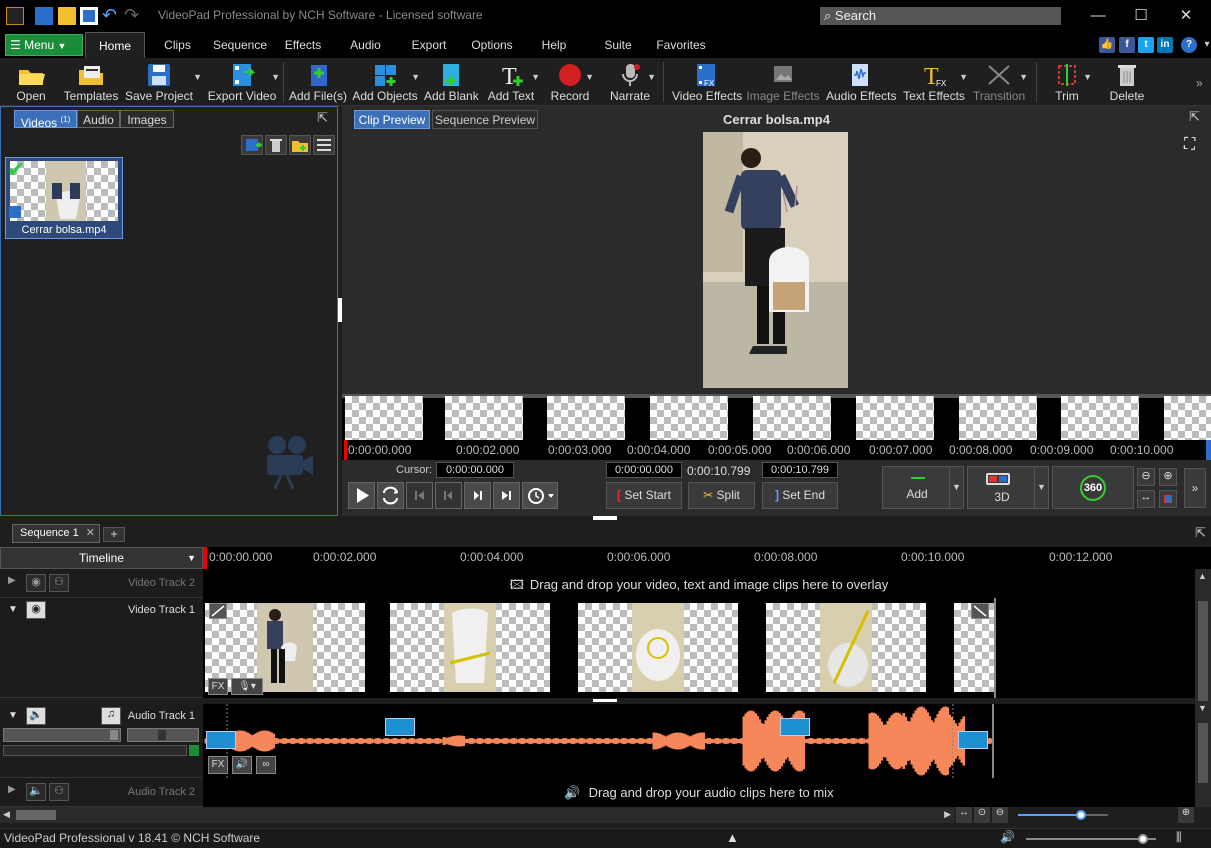 The height and width of the screenshot is (848, 1211). What do you see at coordinates (1068, 82) in the screenshot?
I see `trim-button: Trim ▼` at bounding box center [1068, 82].